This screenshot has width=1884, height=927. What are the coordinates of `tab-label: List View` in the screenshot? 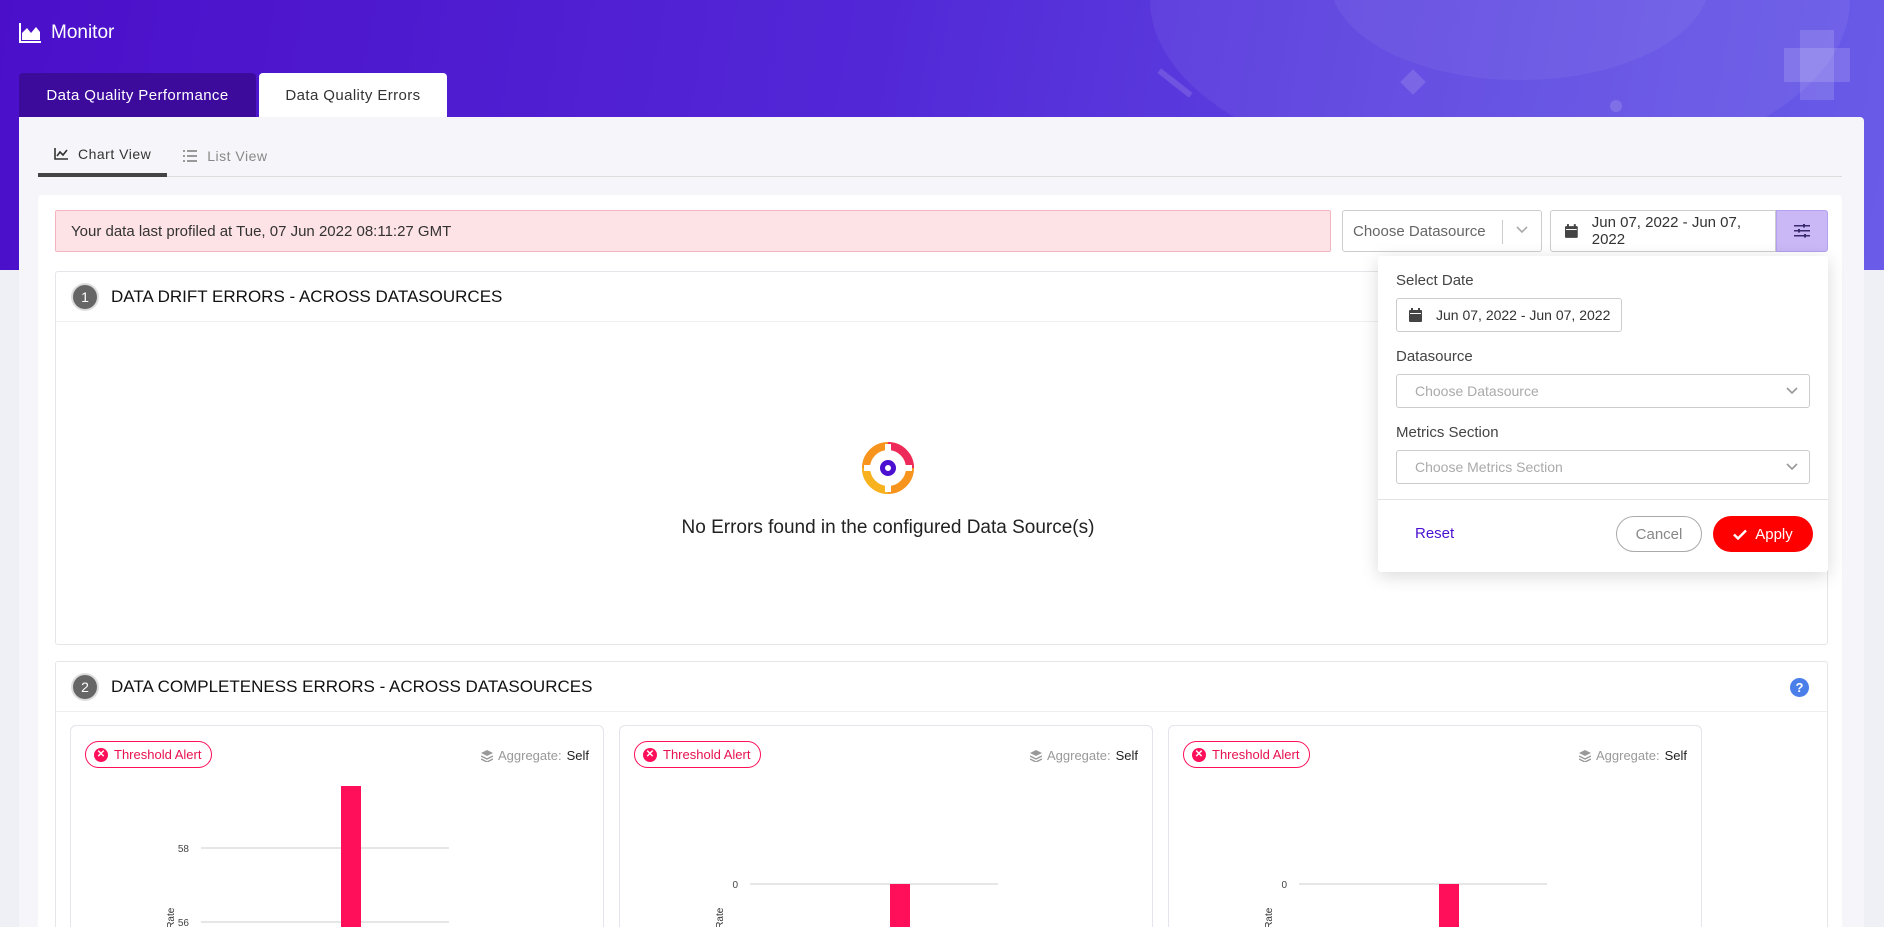 It's located at (237, 156).